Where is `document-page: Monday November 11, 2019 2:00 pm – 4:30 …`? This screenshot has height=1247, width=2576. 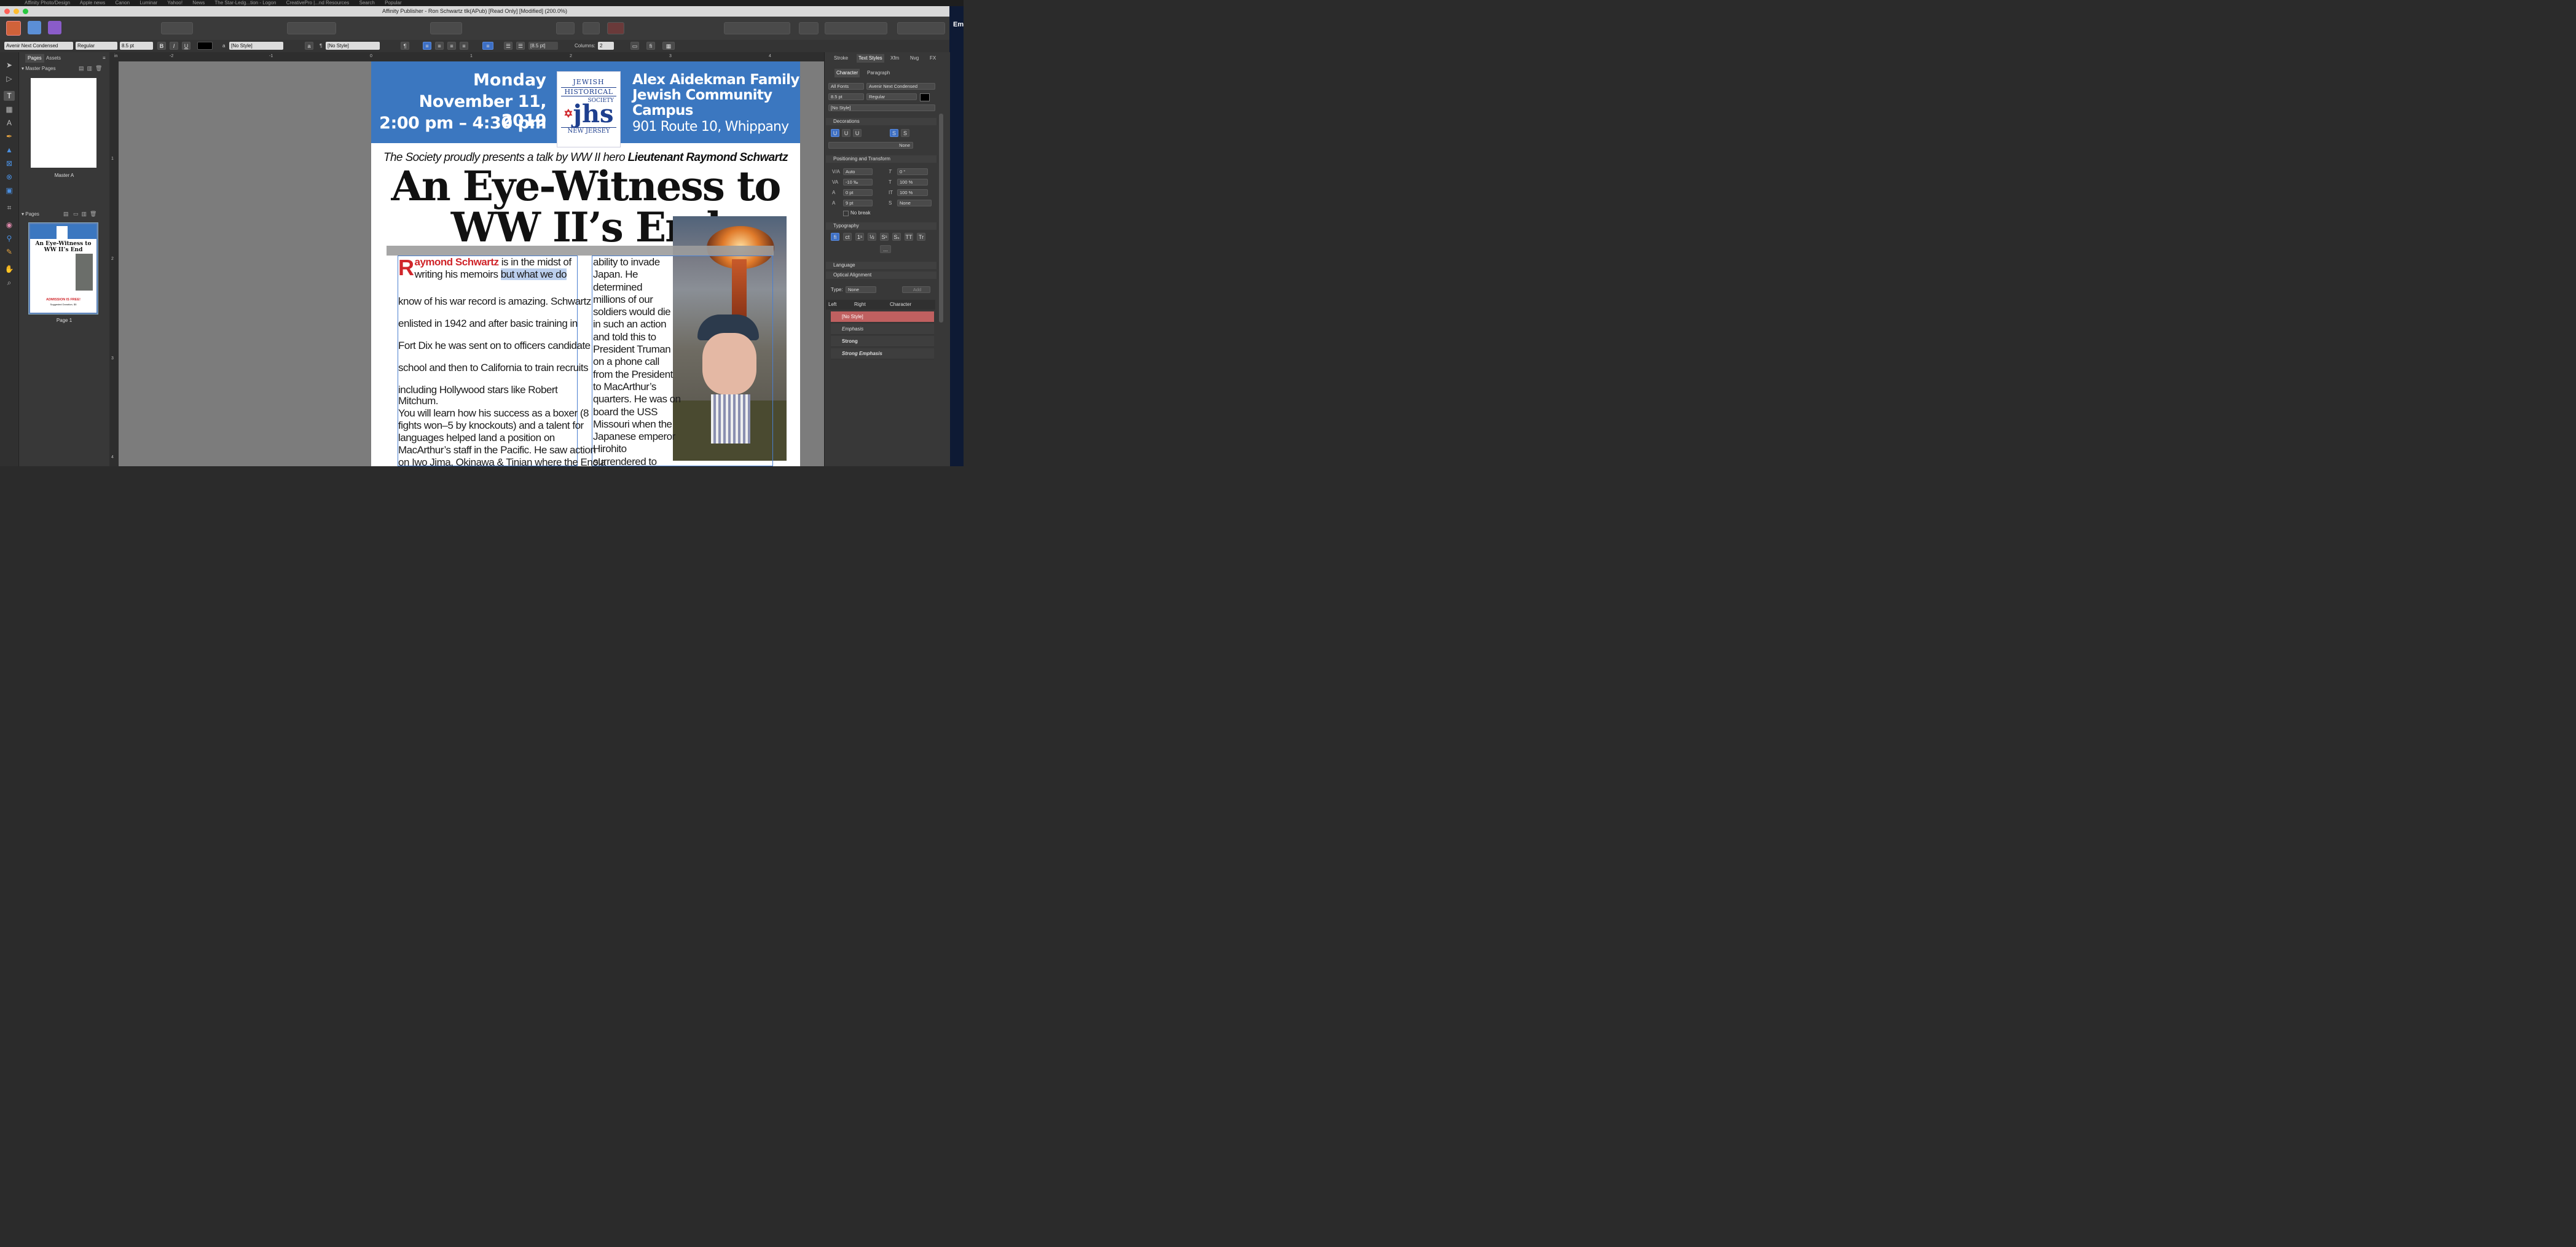 document-page: Monday November 11, 2019 2:00 pm – 4:30 … is located at coordinates (585, 263).